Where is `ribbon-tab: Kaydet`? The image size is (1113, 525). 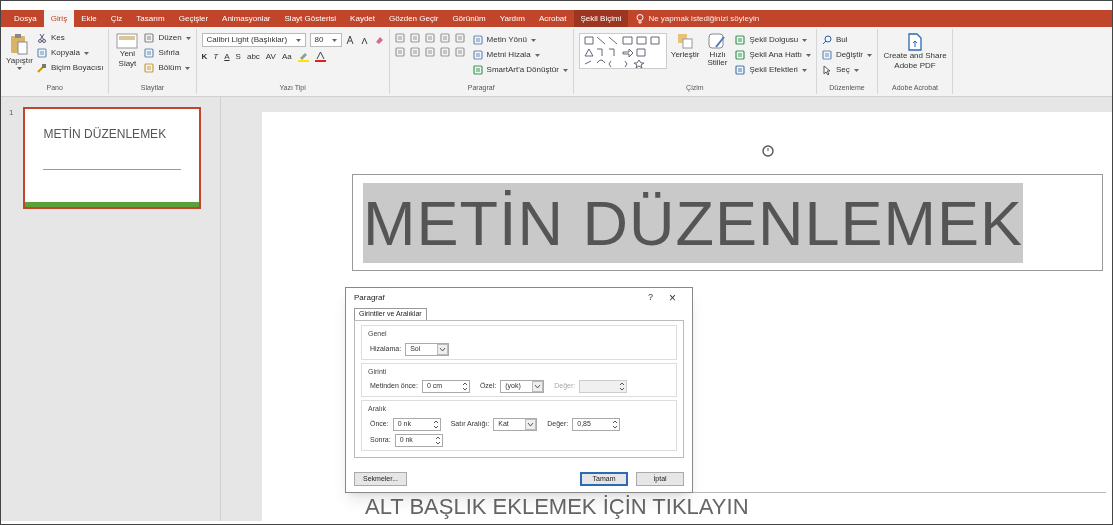 ribbon-tab: Kaydet is located at coordinates (362, 18).